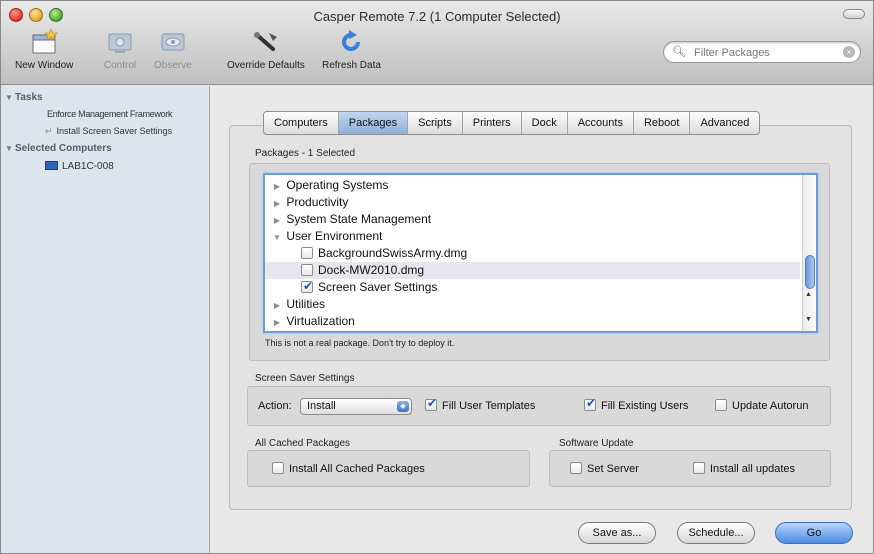 The image size is (874, 554). I want to click on select-arrows-icon: ◆, so click(403, 406).